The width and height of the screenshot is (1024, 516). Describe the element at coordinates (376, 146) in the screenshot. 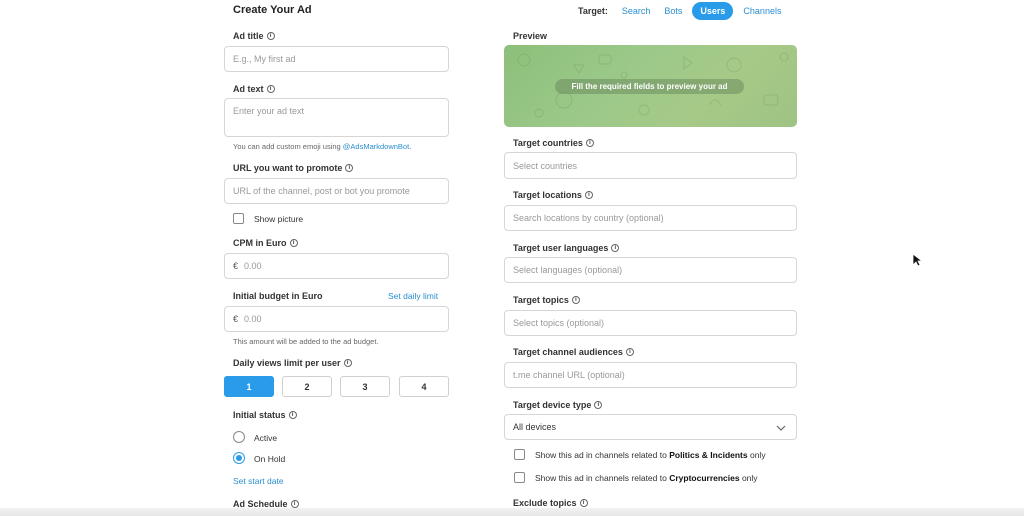

I see `ads-markdown-bot-link: @AdsMarkdownBot` at that location.